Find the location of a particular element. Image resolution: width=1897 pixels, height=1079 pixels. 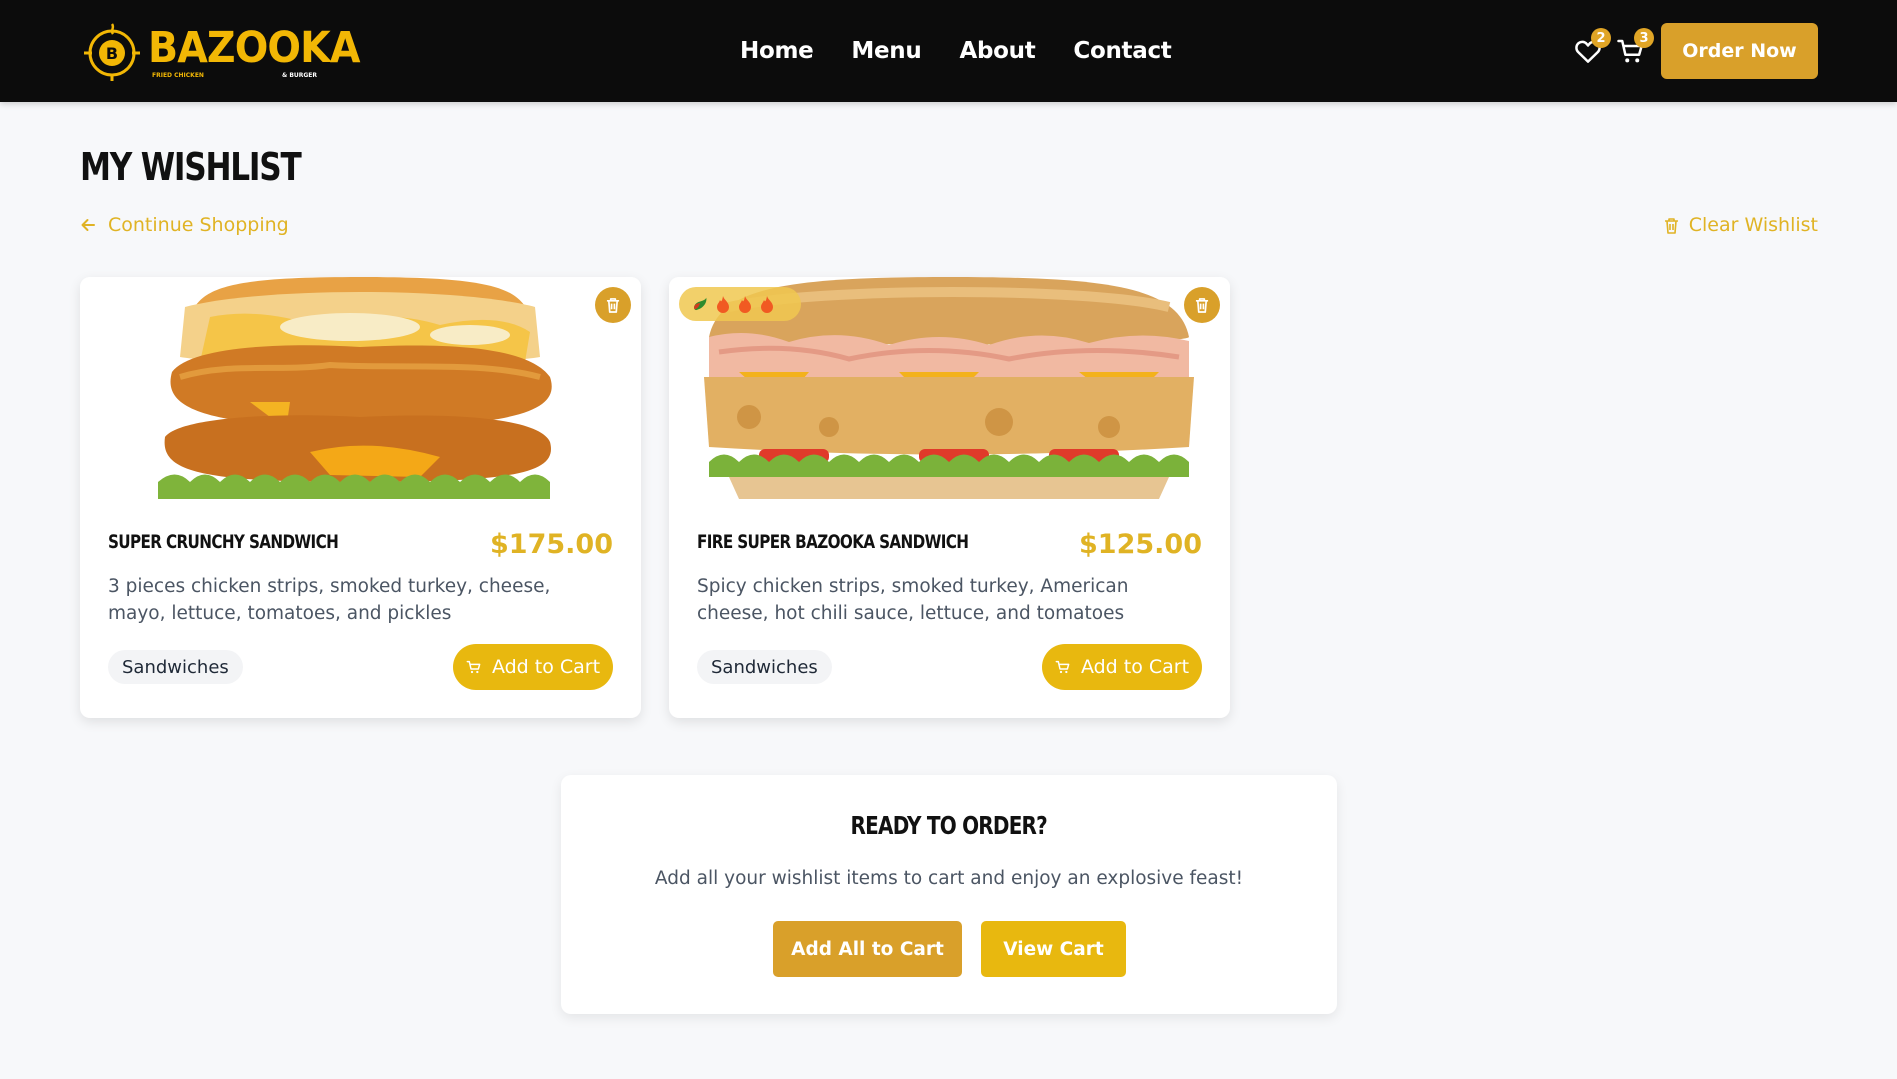

spice-level-badge is located at coordinates (740, 304).